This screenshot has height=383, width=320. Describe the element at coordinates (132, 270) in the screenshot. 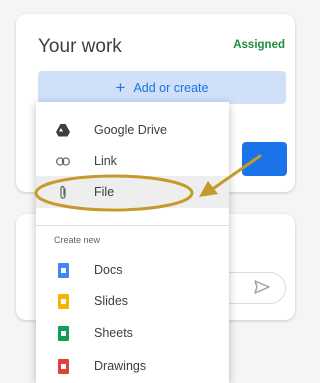

I see `menu-item-docs: Docs` at that location.